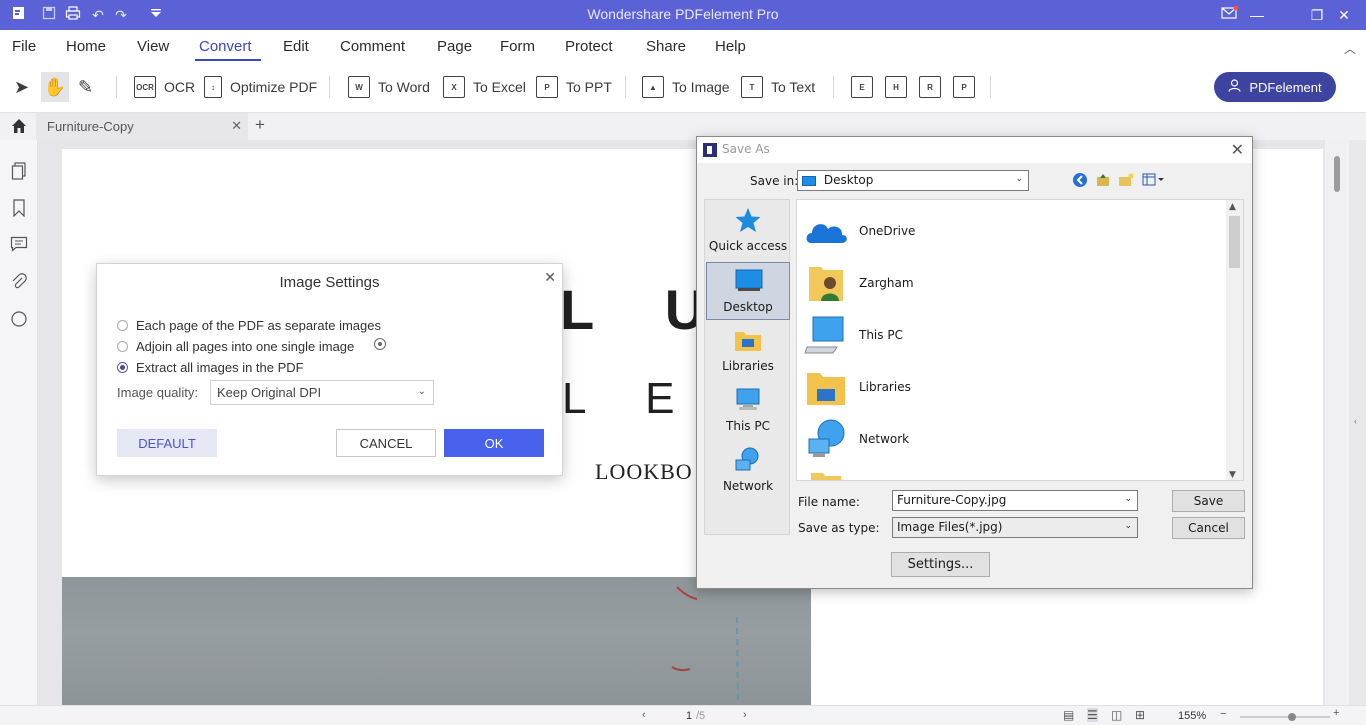 The height and width of the screenshot is (725, 1366). Describe the element at coordinates (1208, 501) in the screenshot. I see `save-button: Save` at that location.